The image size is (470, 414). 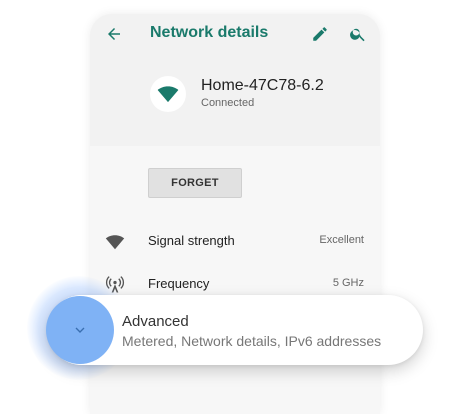 I want to click on back-button, so click(x=114, y=34).